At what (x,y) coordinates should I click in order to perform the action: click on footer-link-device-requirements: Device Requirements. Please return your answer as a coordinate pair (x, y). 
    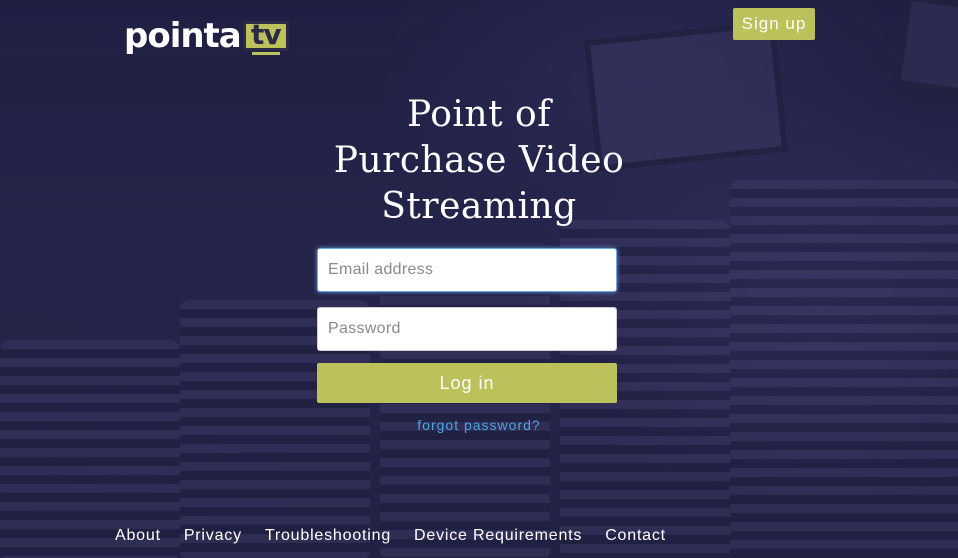
    Looking at the image, I should click on (498, 536).